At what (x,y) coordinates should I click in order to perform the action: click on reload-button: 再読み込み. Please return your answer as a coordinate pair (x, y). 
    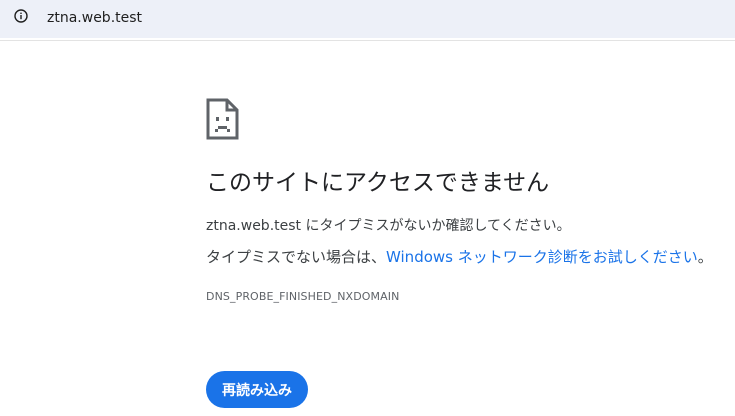
    Looking at the image, I should click on (257, 389).